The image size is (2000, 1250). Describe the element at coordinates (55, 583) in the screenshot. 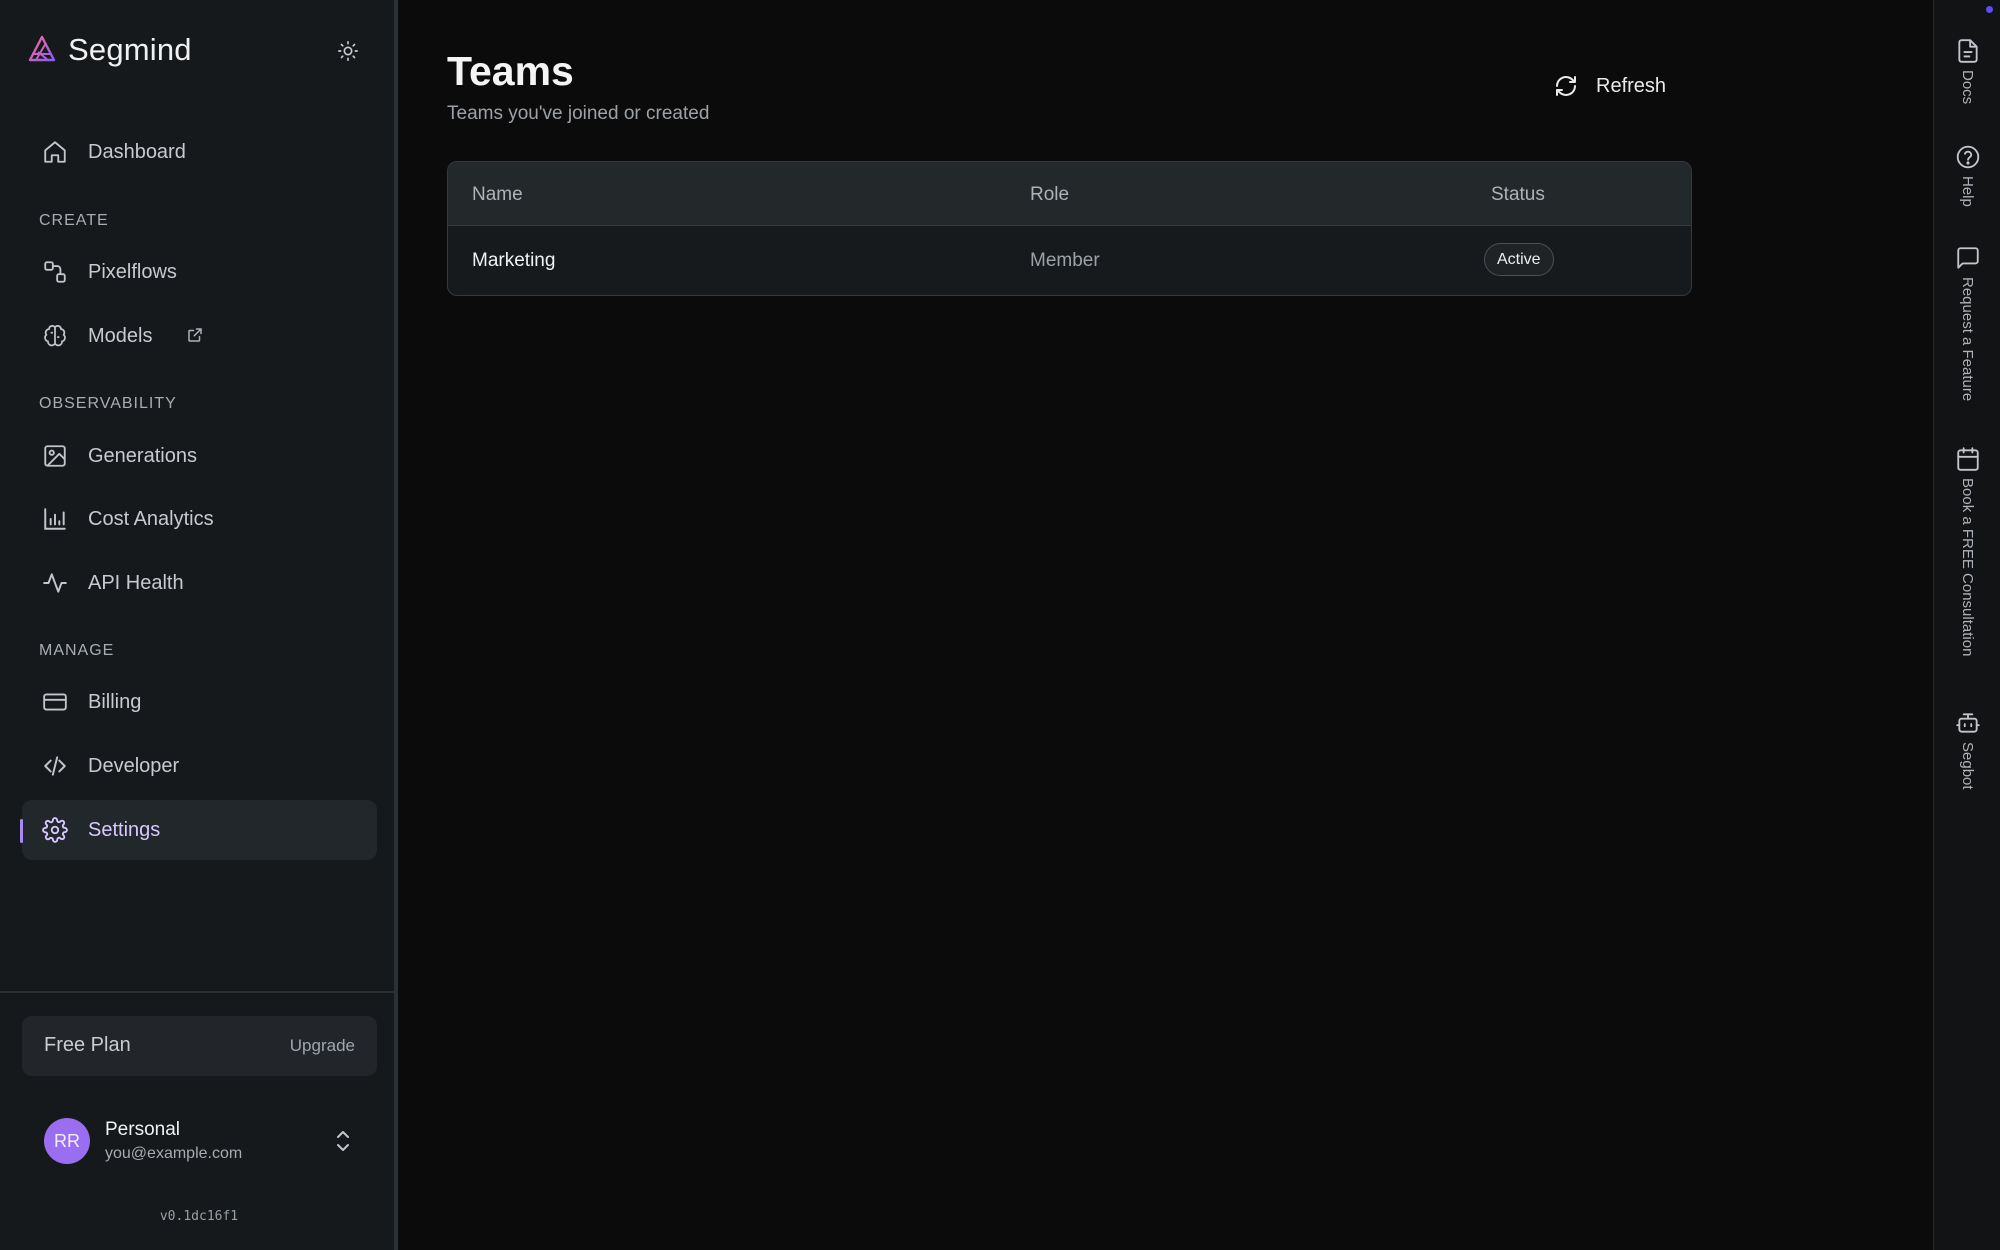

I see `activity-icon` at that location.